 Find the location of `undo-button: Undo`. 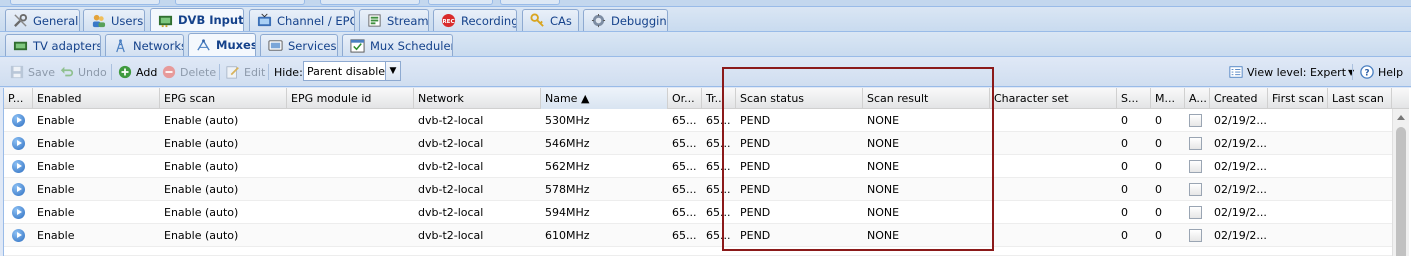

undo-button: Undo is located at coordinates (83, 72).